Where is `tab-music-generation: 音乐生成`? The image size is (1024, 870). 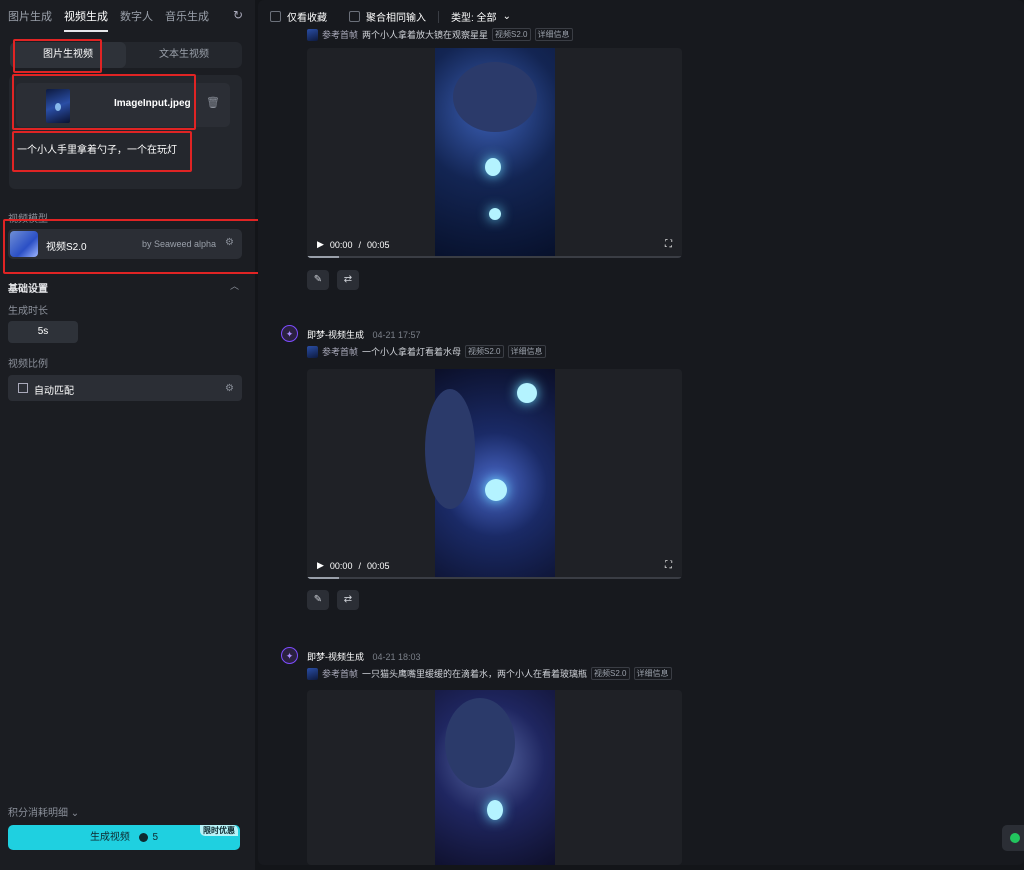
tab-music-generation: 音乐生成 is located at coordinates (187, 20).